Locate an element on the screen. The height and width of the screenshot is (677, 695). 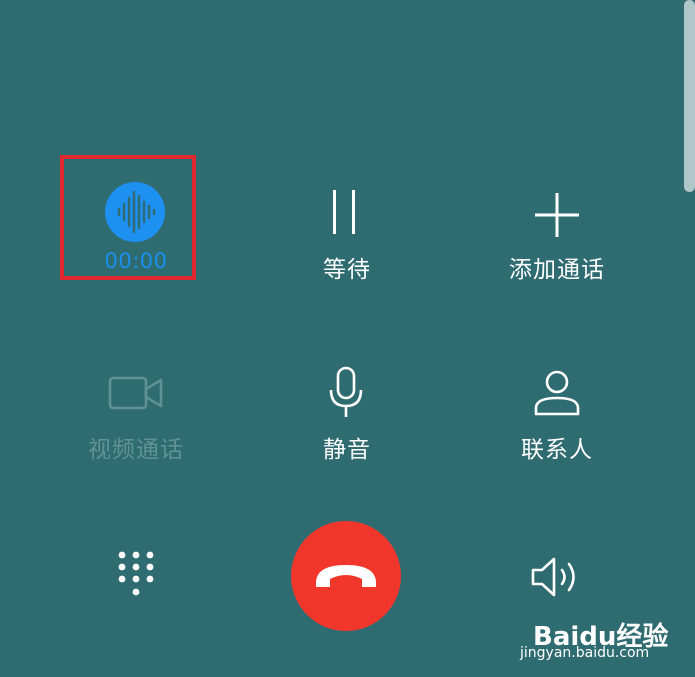
phone-hangup-icon is located at coordinates (346, 576).